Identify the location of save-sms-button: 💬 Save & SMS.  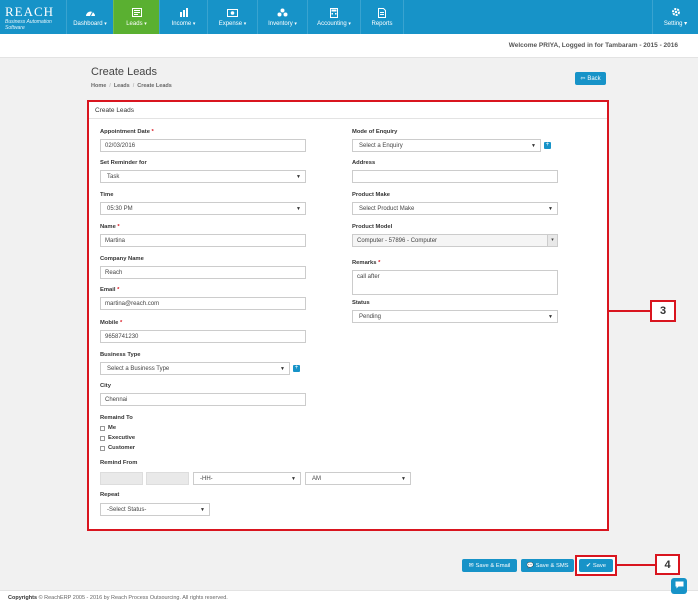
(547, 565).